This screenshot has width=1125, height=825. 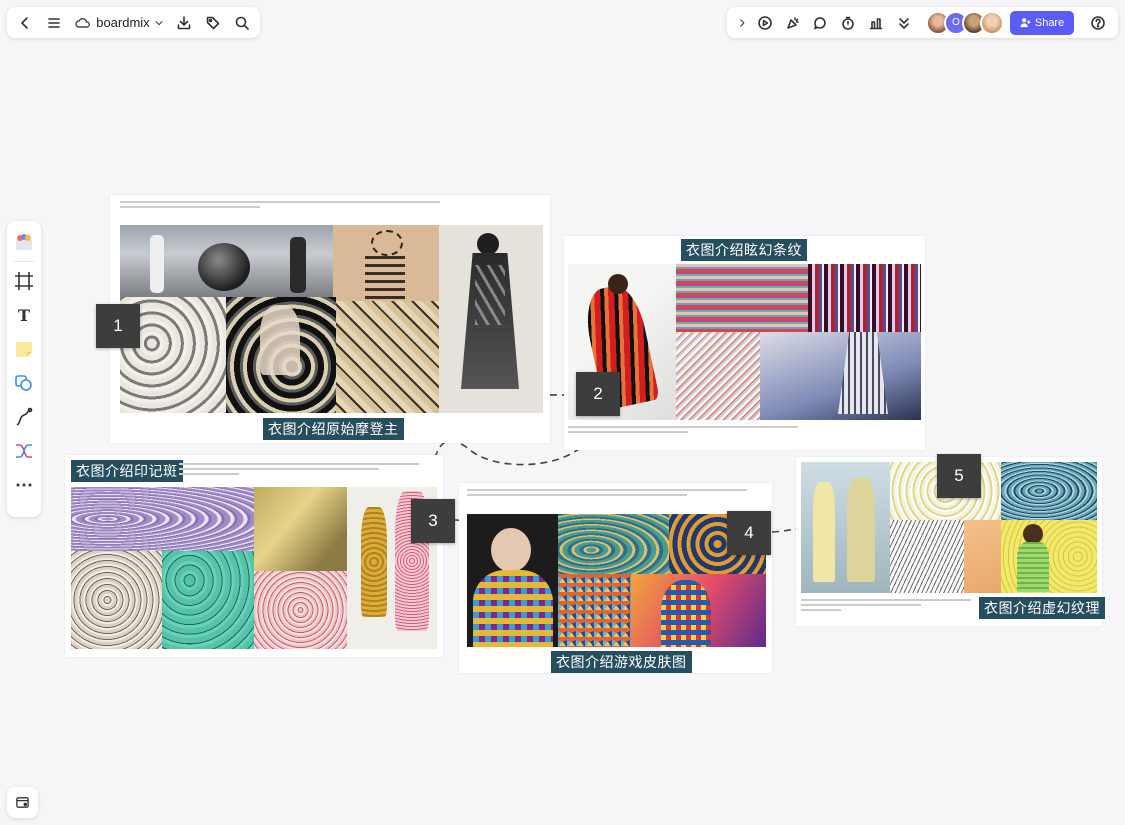 What do you see at coordinates (621, 662) in the screenshot?
I see `frame-title: 衣图介绍游戏皮肤图` at bounding box center [621, 662].